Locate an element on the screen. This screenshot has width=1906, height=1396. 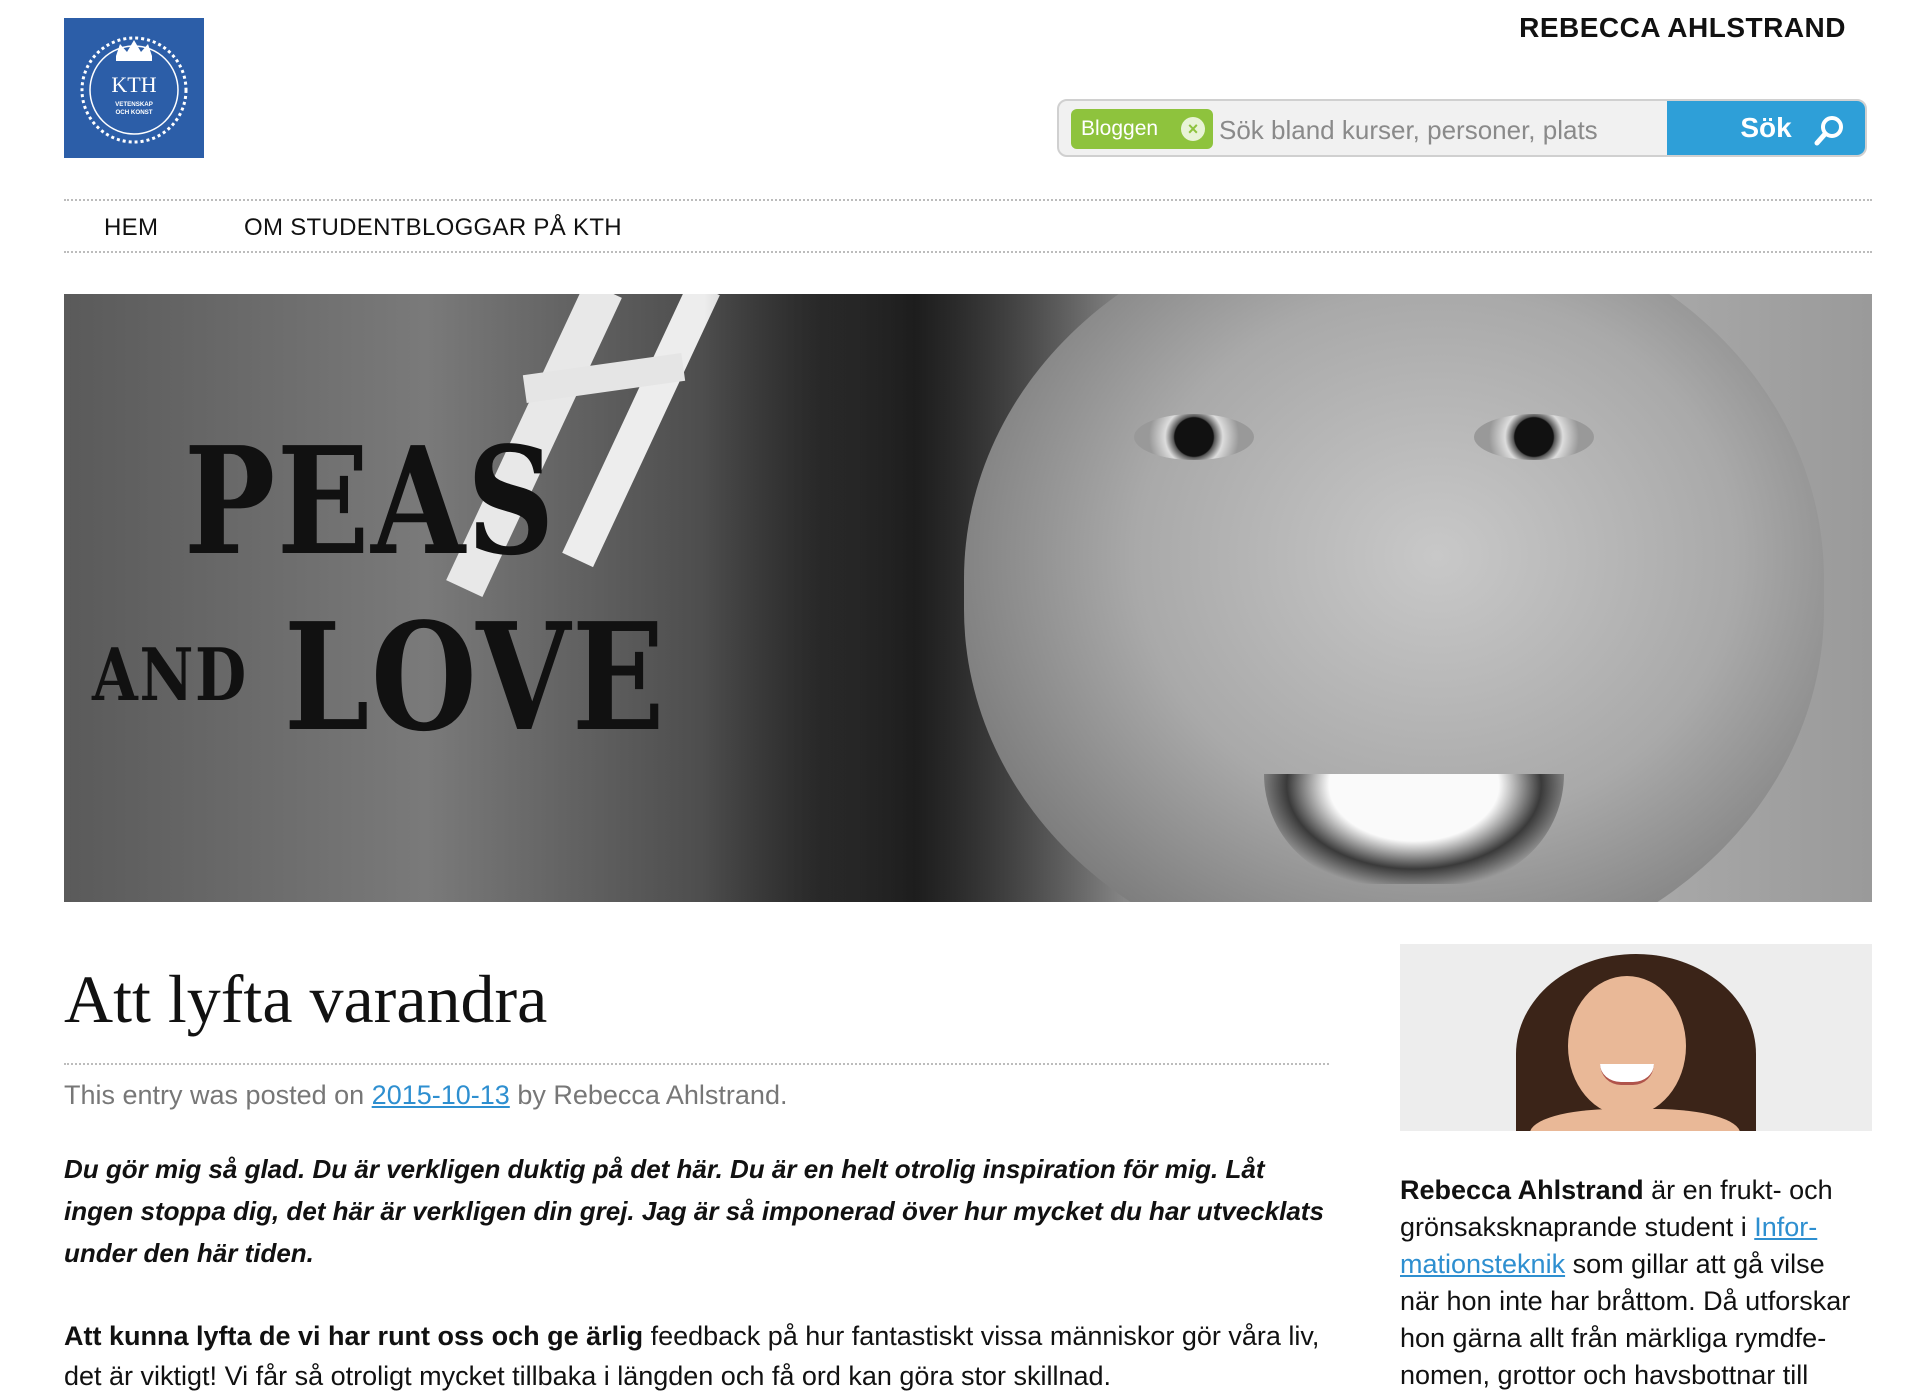
nav-item-om-studentbloggar: OM STUDENTBLOGGAR PÅ KTH is located at coordinates (433, 228).